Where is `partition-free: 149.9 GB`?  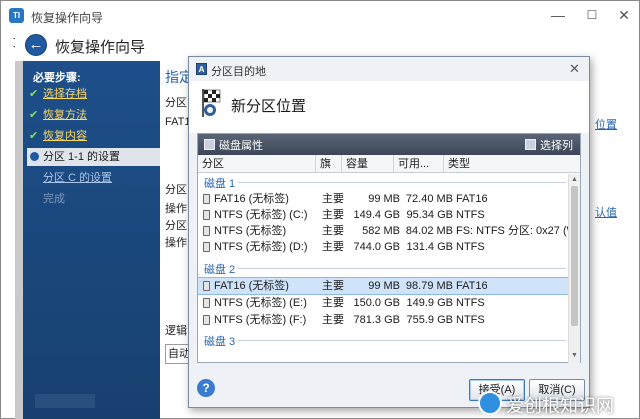
partition-free: 149.9 GB is located at coordinates (429, 303).